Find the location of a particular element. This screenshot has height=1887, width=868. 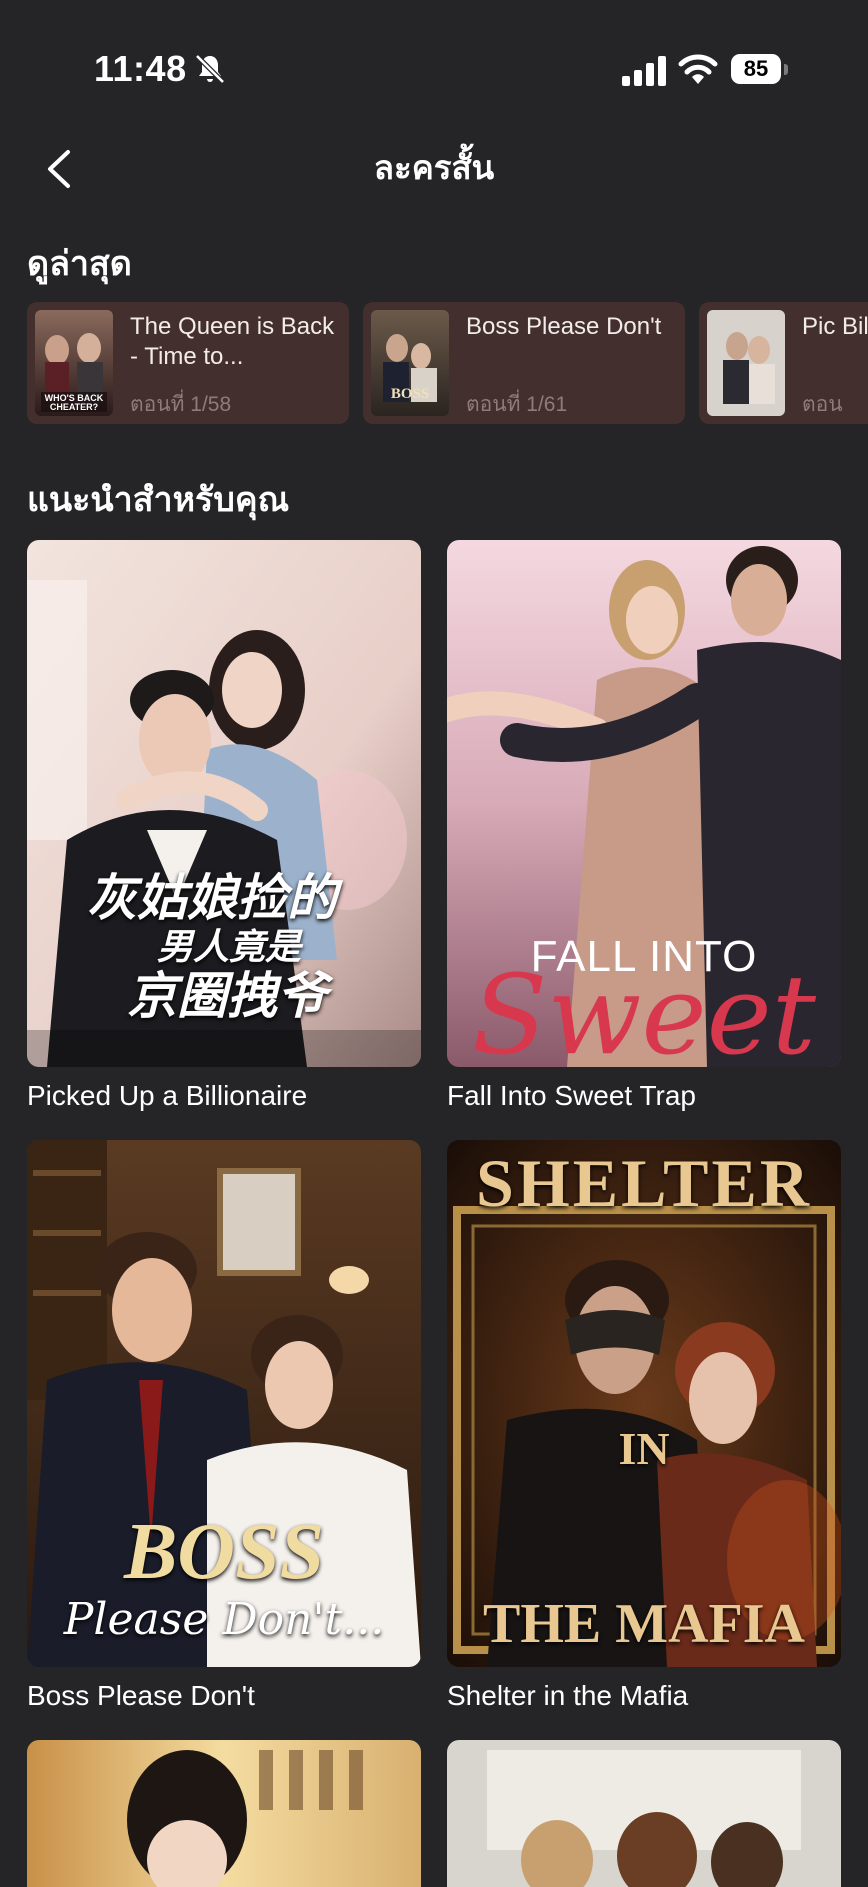

recent-item-episode: ตอนที่ 1/58 is located at coordinates (181, 404).